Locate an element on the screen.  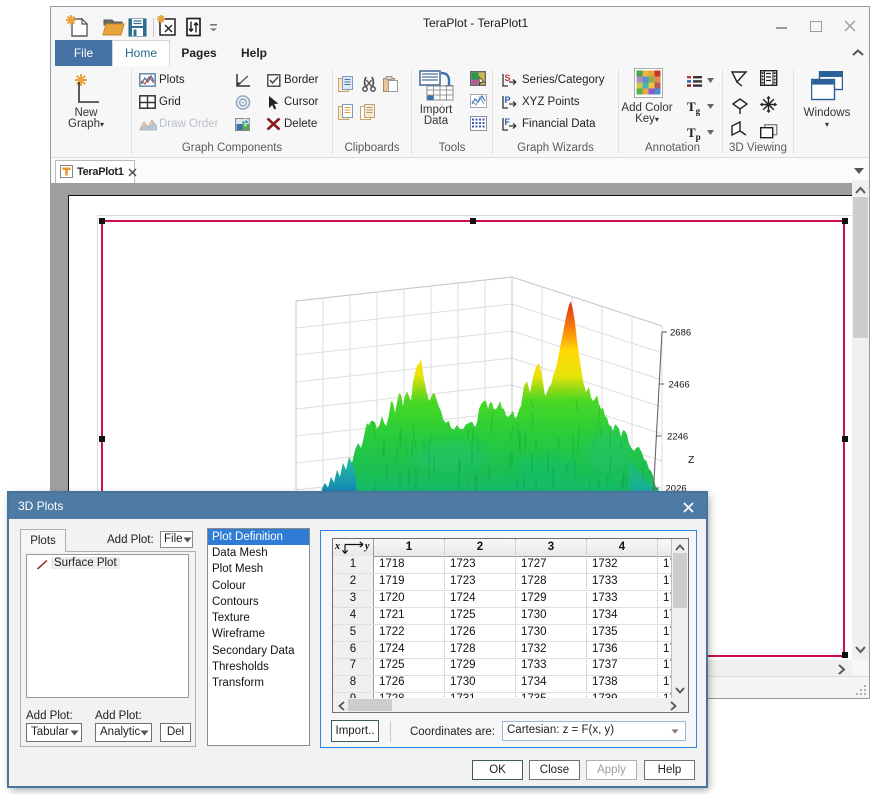
svg-text: x is located at coordinates (337, 546).